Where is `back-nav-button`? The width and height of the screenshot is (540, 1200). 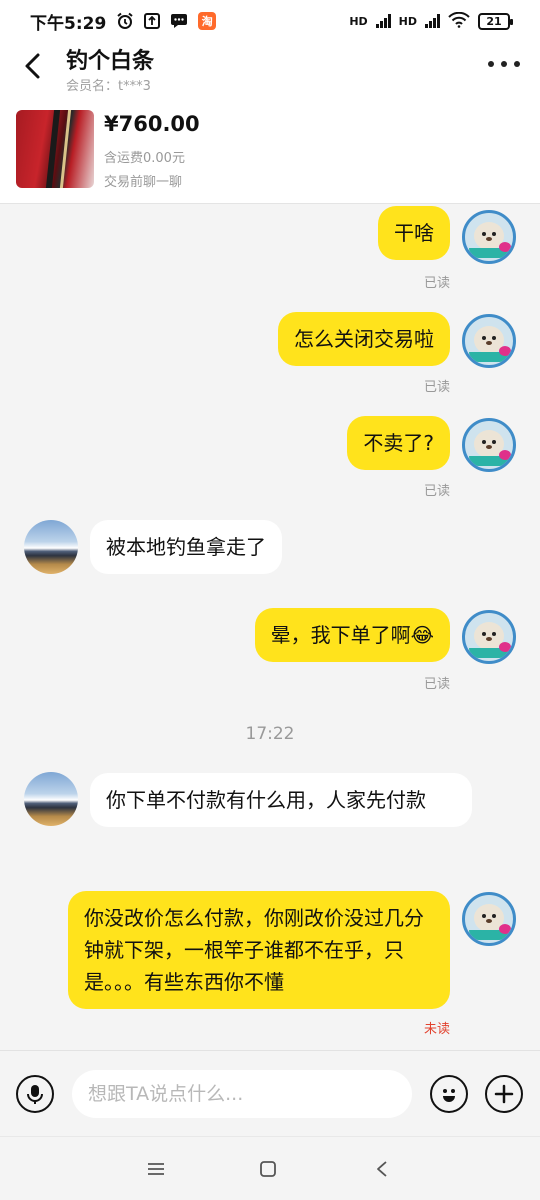
back-nav-button is located at coordinates (382, 1169).